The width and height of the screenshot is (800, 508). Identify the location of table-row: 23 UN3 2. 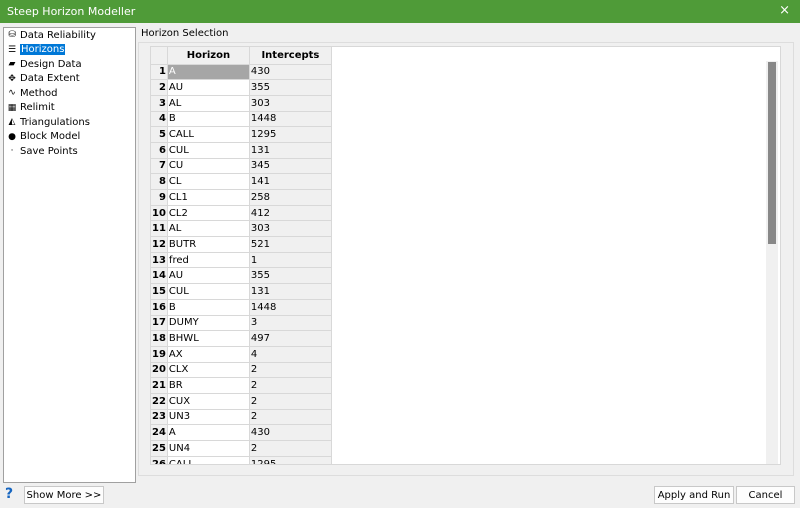
(241, 417).